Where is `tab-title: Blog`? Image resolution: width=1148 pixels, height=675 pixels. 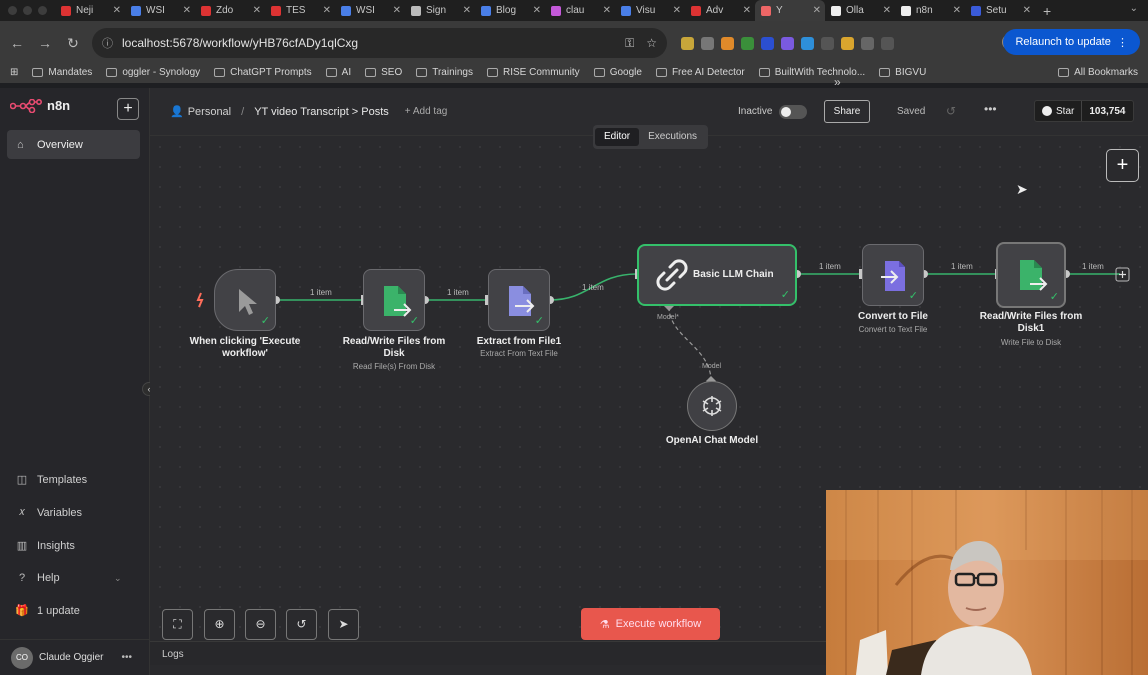
tab-title: Blog is located at coordinates (506, 10).